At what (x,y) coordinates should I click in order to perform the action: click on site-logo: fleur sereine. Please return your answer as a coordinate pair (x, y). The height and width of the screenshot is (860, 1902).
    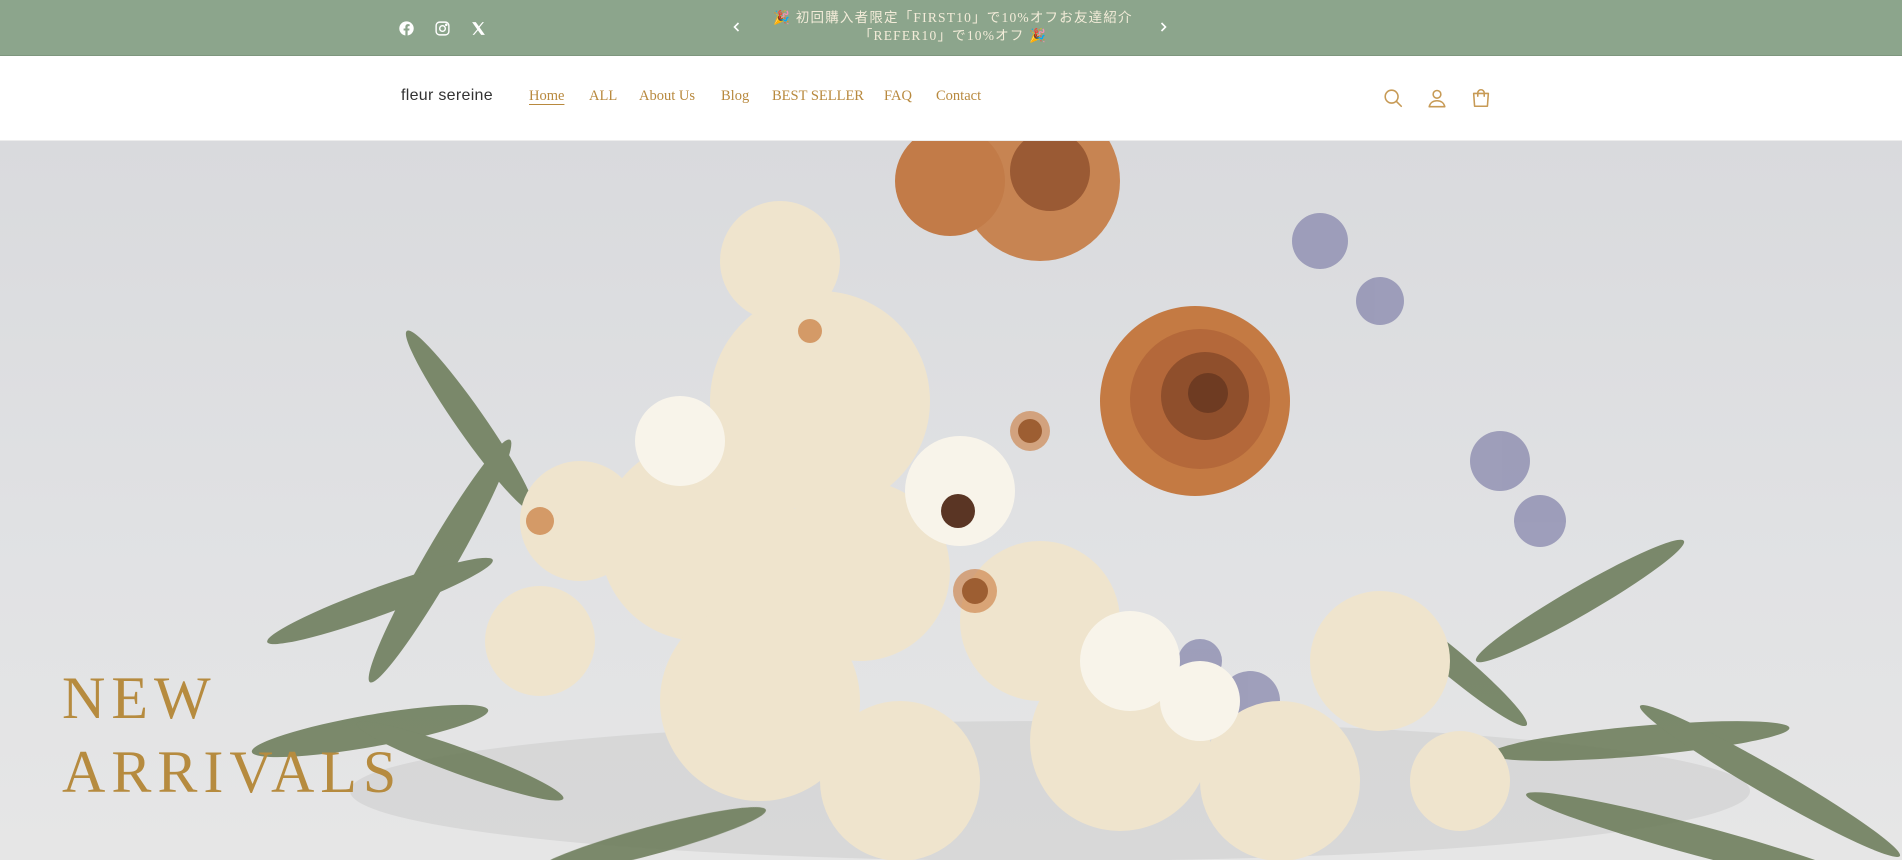
    Looking at the image, I should click on (447, 96).